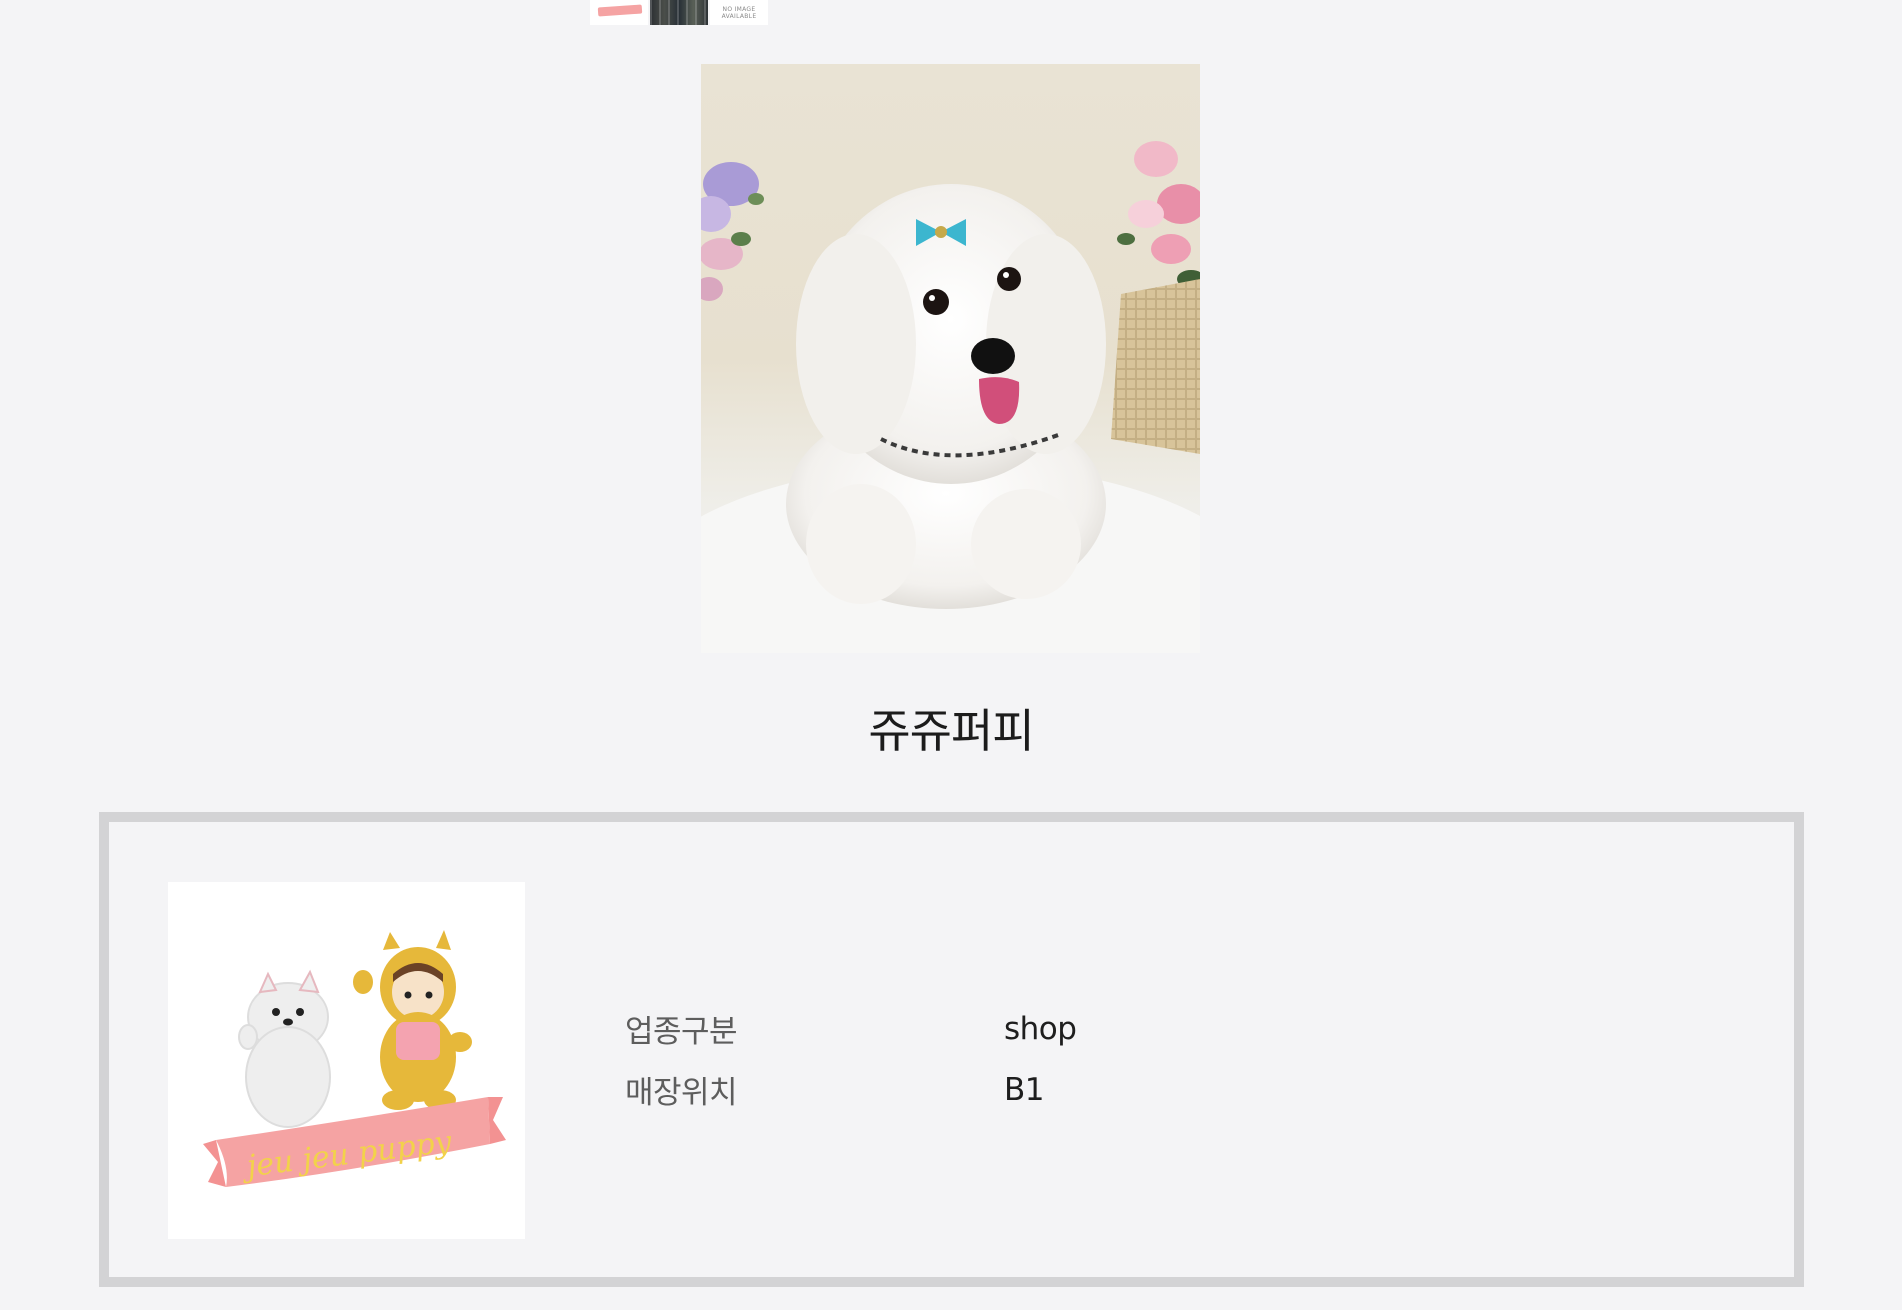 Image resolution: width=1902 pixels, height=1310 pixels. Describe the element at coordinates (1040, 1028) in the screenshot. I see `detail-value-category: shop` at that location.